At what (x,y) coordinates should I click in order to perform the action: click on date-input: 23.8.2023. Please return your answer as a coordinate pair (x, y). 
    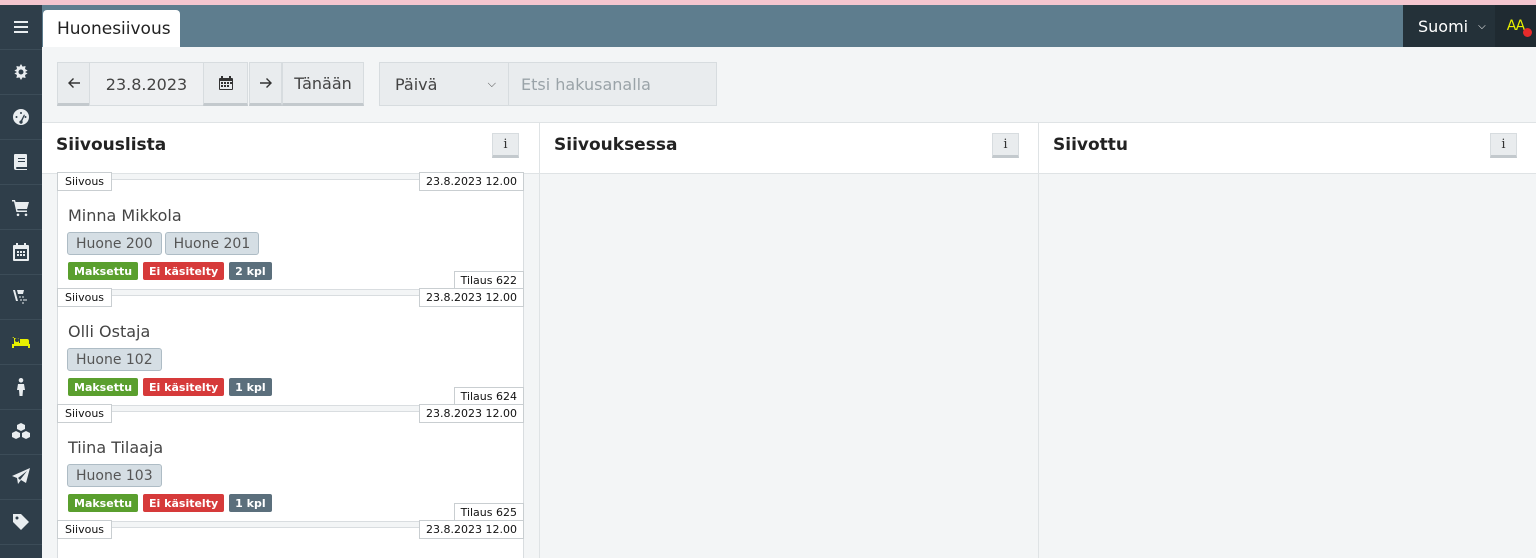
    Looking at the image, I should click on (146, 84).